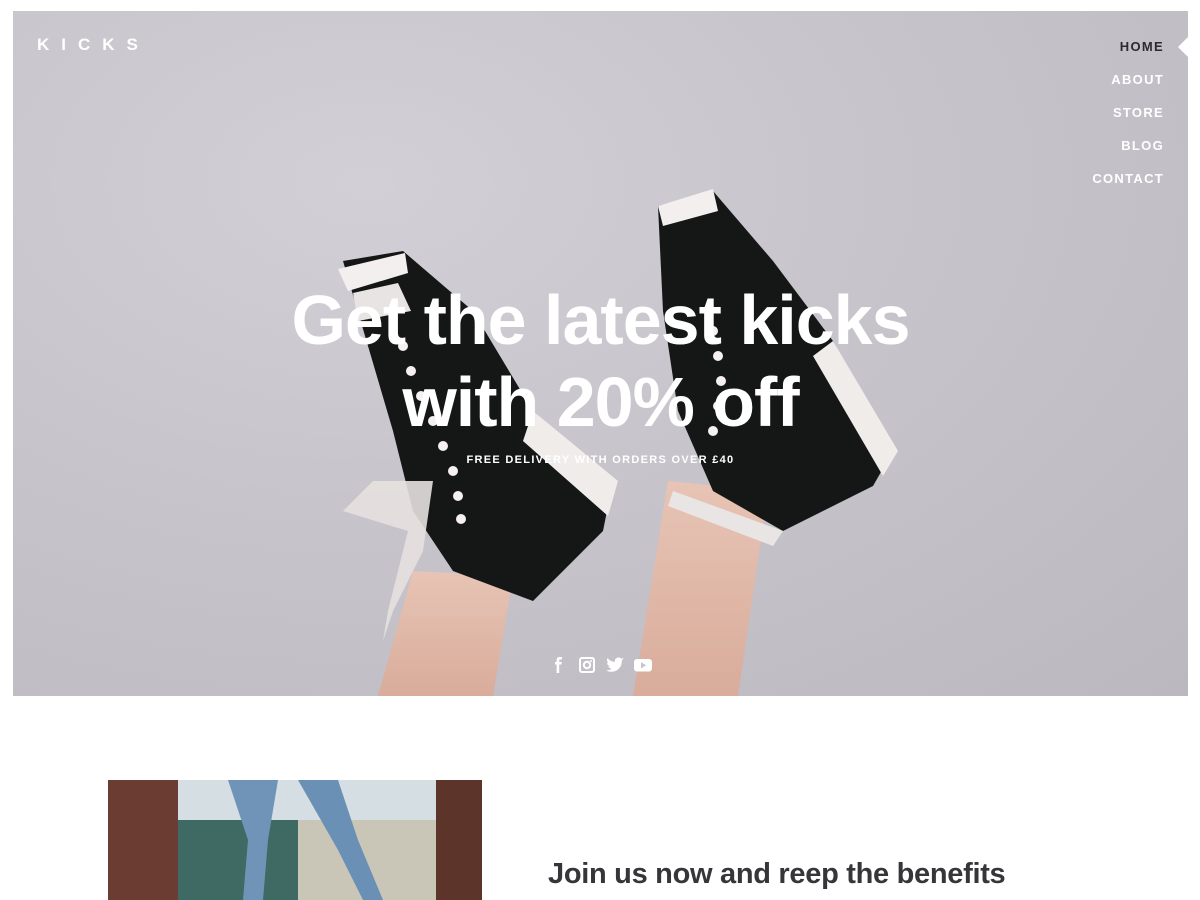 Image resolution: width=1200 pixels, height=900 pixels. Describe the element at coordinates (1078, 185) in the screenshot. I see `nav-item-contact: CONTACT` at that location.